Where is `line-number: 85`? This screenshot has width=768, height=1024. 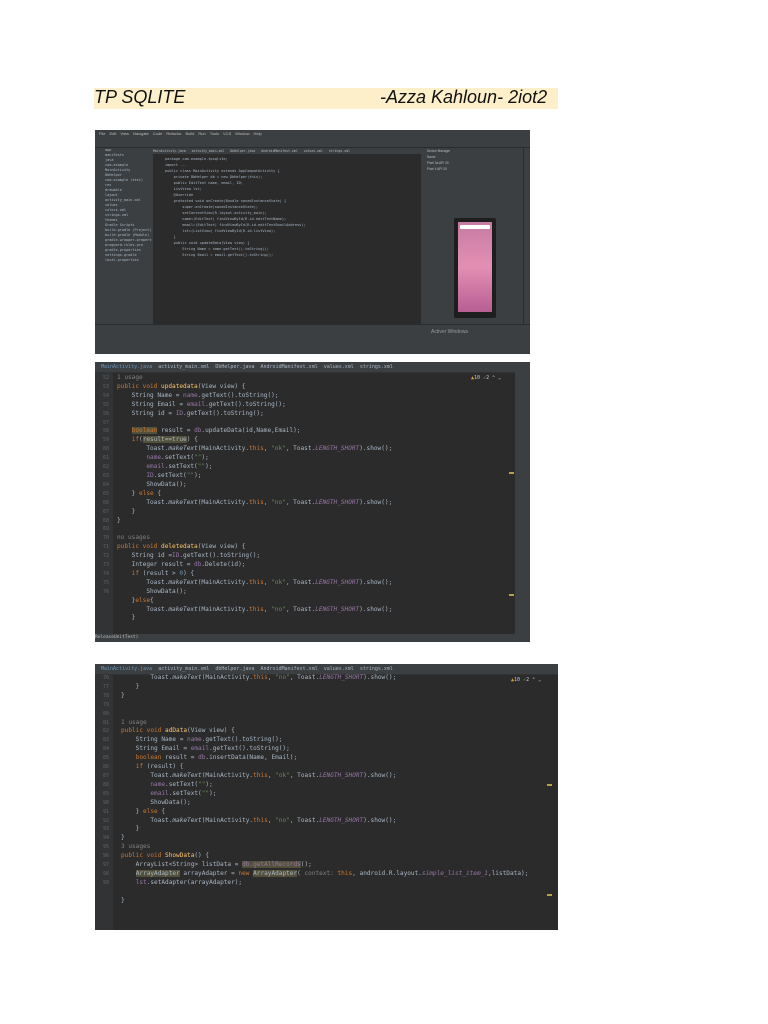 line-number: 85 is located at coordinates (105, 758).